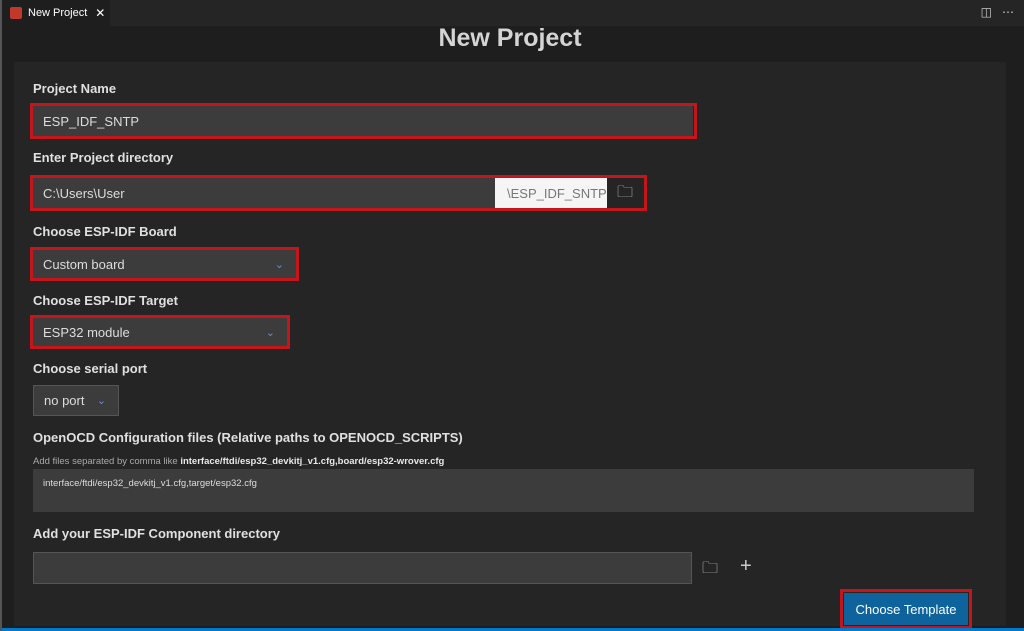  I want to click on split-editor-icon: ◫, so click(986, 12).